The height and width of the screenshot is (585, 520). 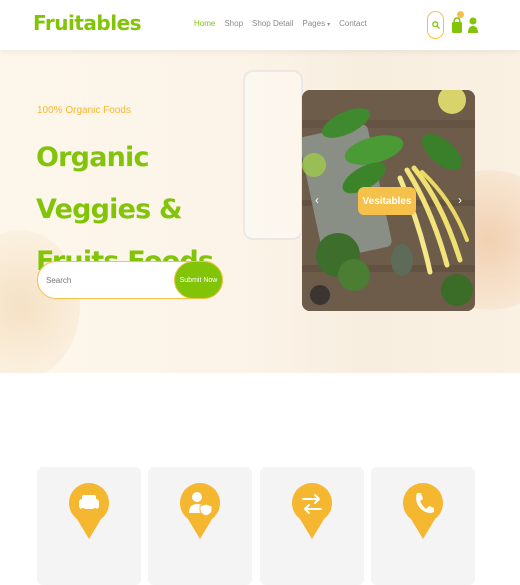 I want to click on search-button, so click(x=435, y=25).